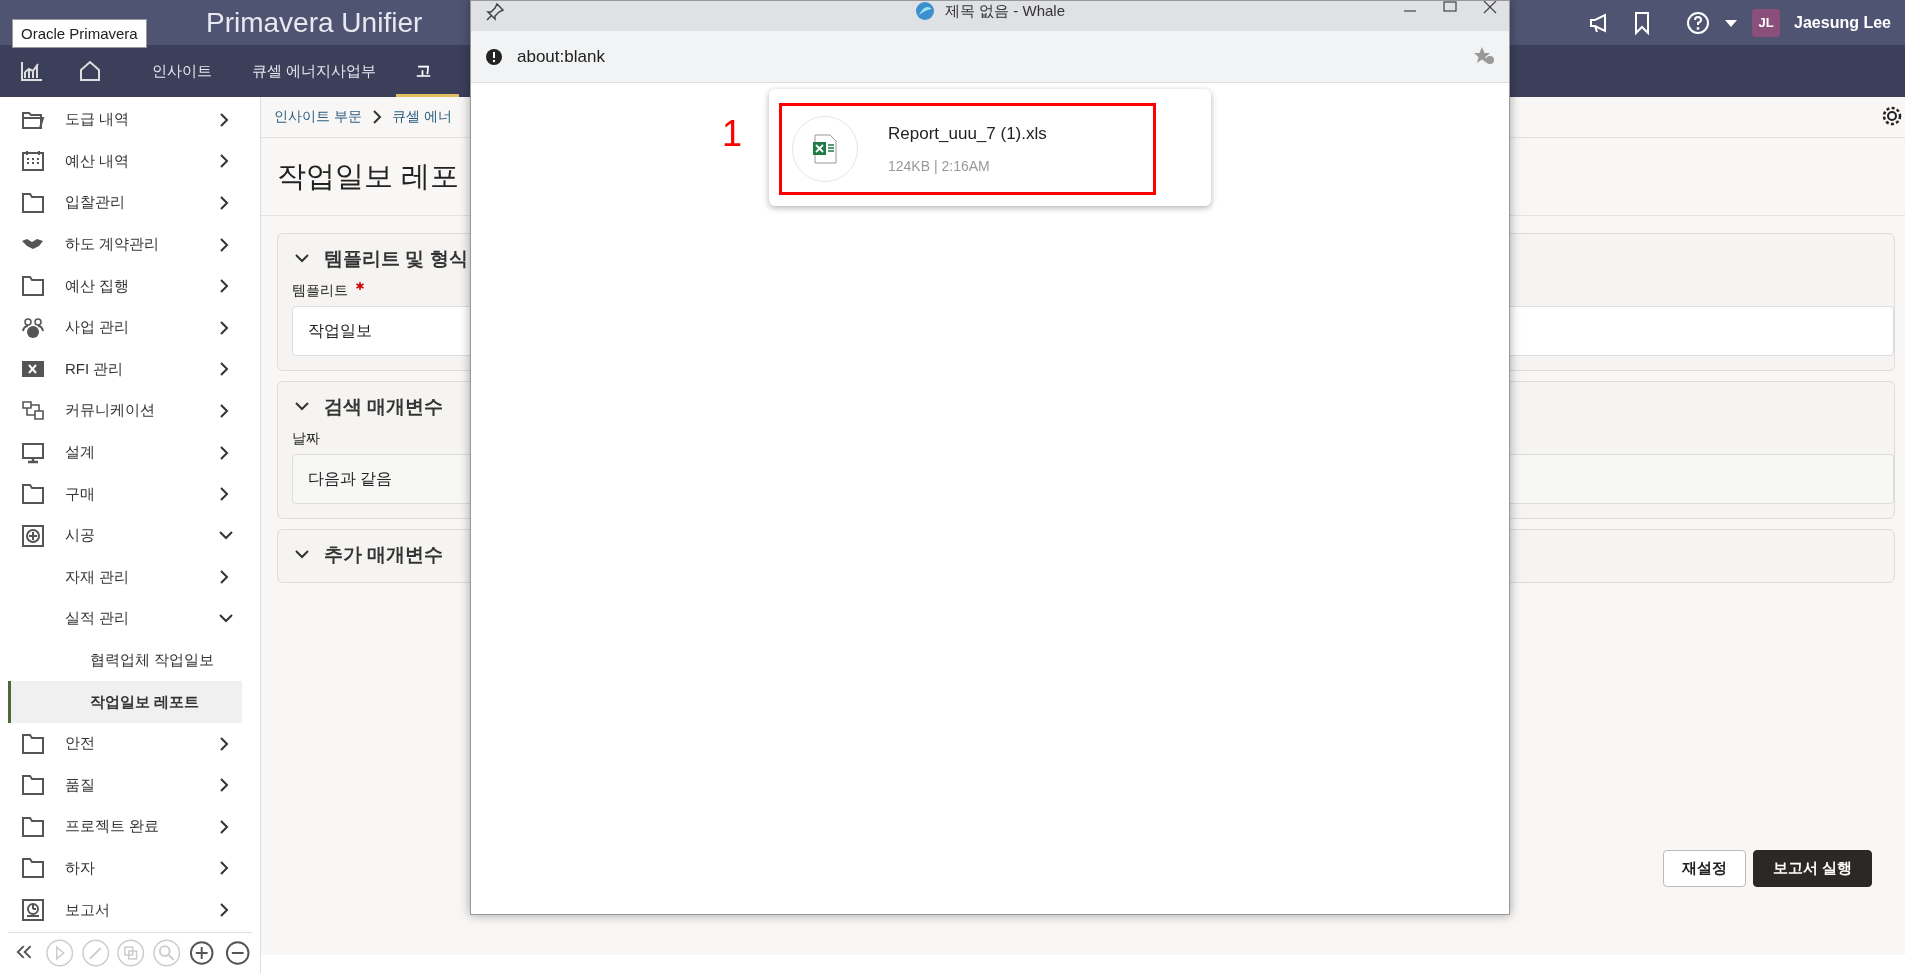 Image resolution: width=1905 pixels, height=973 pixels. Describe the element at coordinates (125, 619) in the screenshot. I see `sidebar-item: 실적 관리` at that location.